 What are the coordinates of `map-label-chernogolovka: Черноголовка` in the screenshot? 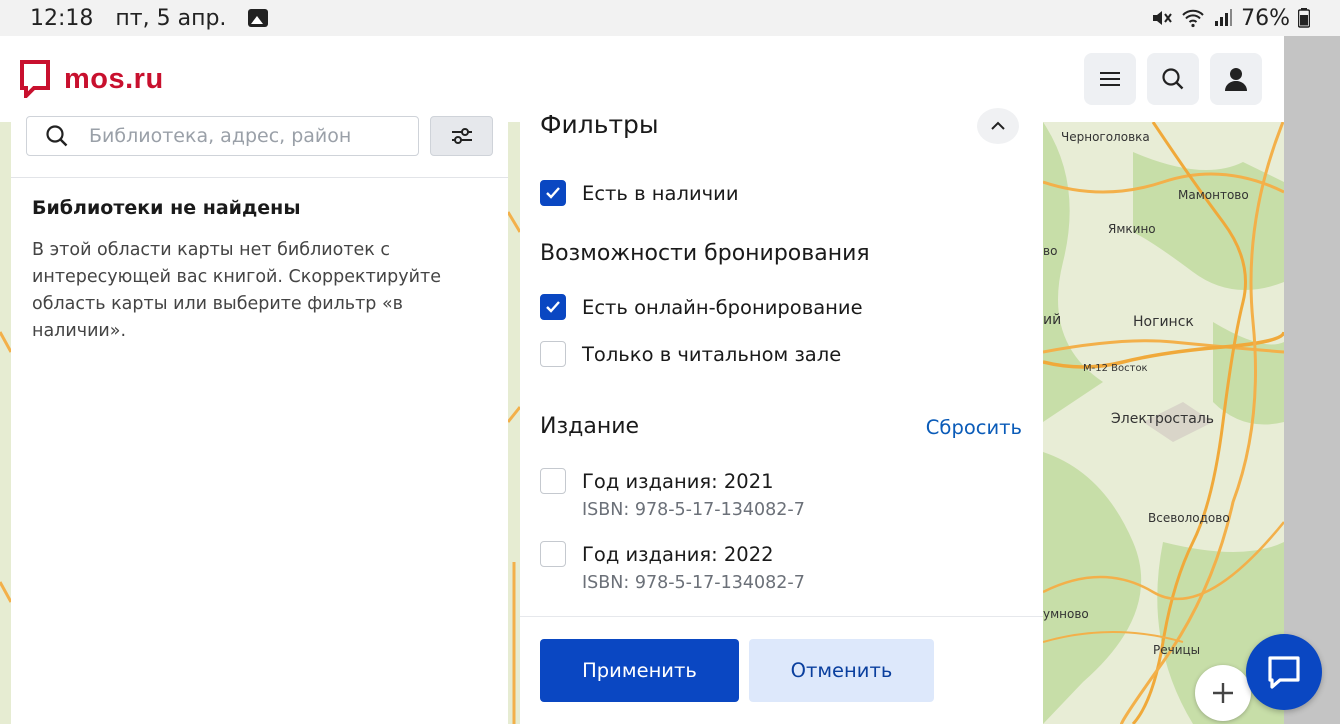 It's located at (1105, 137).